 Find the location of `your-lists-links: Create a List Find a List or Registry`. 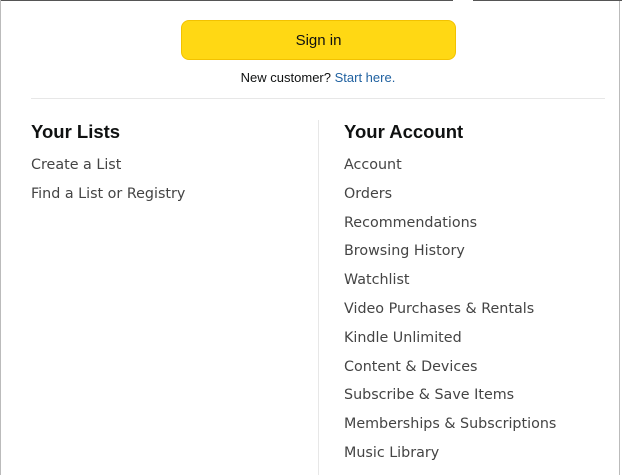

your-lists-links: Create a List Find a List or Registry is located at coordinates (108, 180).